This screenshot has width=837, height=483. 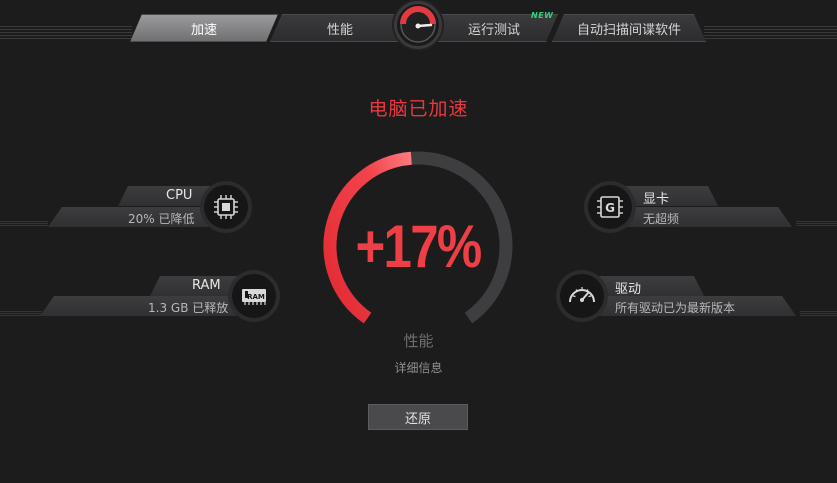 What do you see at coordinates (418, 341) in the screenshot?
I see `gauge-label: 性能` at bounding box center [418, 341].